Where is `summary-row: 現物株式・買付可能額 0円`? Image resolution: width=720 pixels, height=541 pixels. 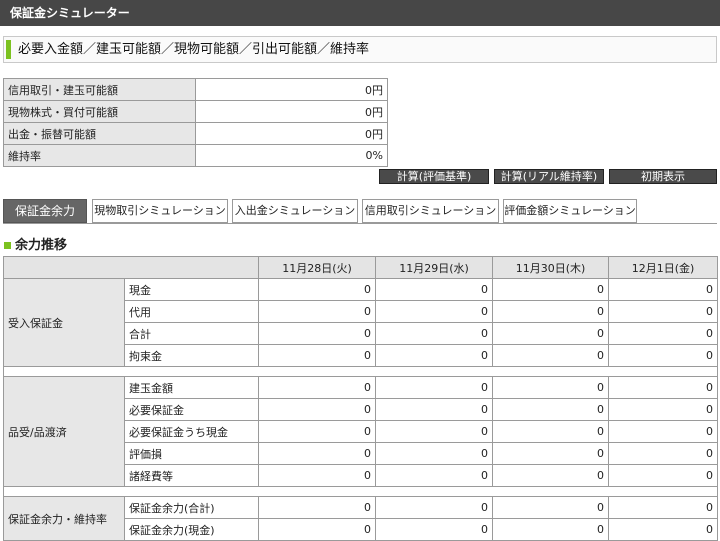 summary-row: 現物株式・買付可能額 0円 is located at coordinates (195, 111).